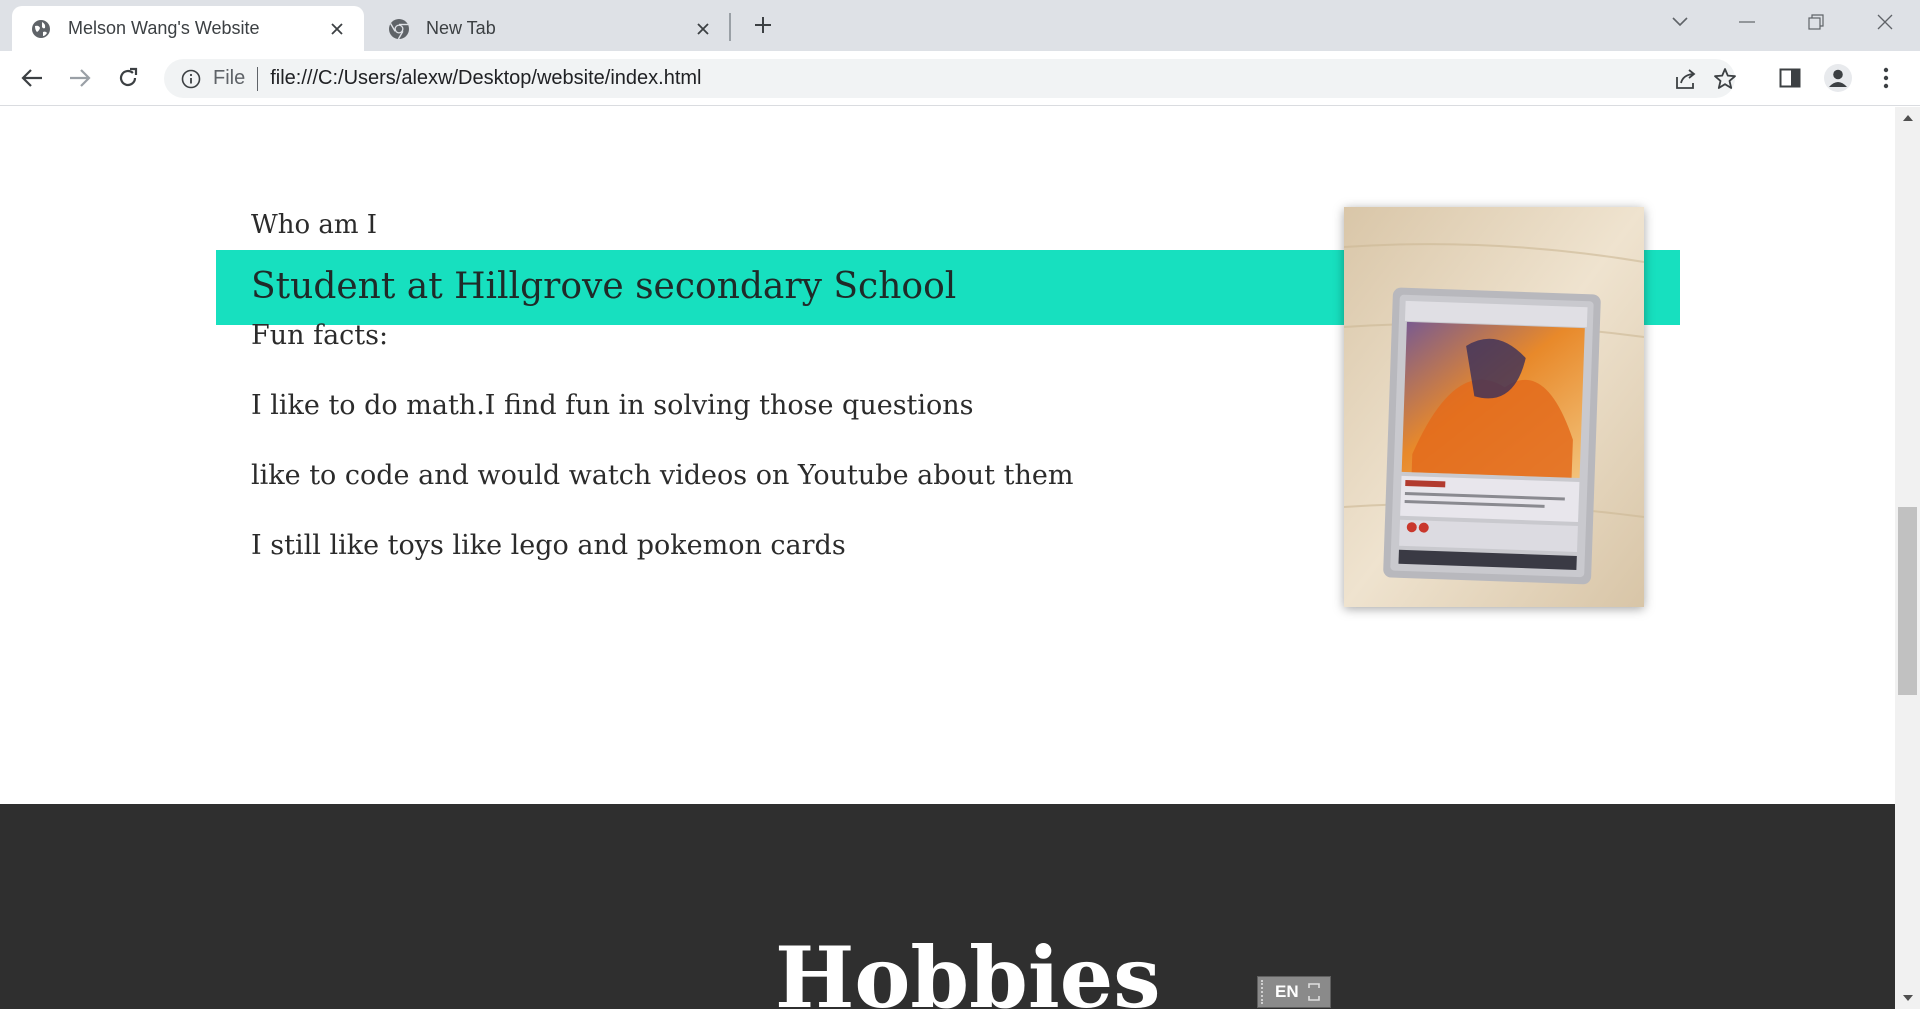 Image resolution: width=1920 pixels, height=1009 pixels. I want to click on more-vert-icon, so click(1886, 78).